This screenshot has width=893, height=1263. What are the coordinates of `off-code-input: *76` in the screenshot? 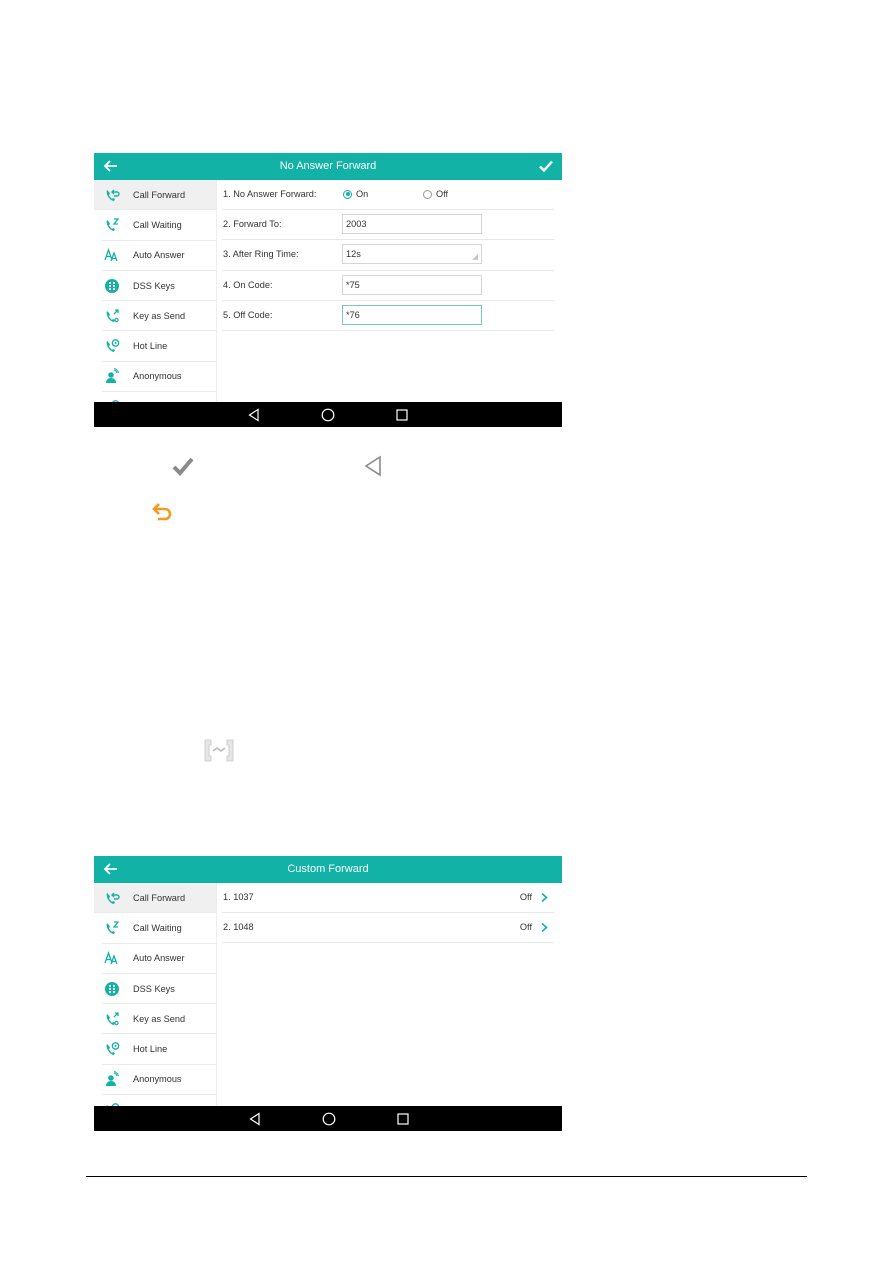 It's located at (412, 314).